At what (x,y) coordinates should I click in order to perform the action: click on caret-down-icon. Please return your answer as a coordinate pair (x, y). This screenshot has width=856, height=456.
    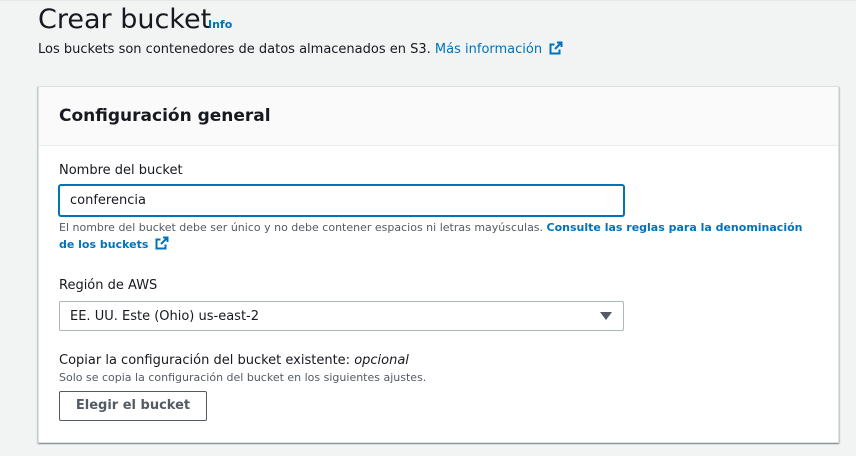
    Looking at the image, I should click on (606, 316).